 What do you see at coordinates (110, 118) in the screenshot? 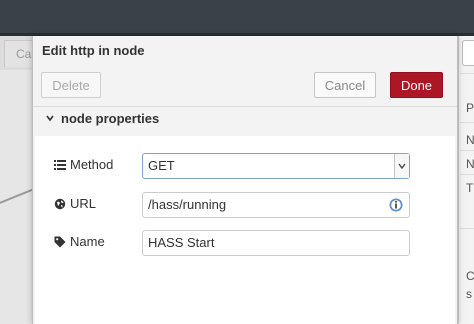
I see `section-label: node properties` at bounding box center [110, 118].